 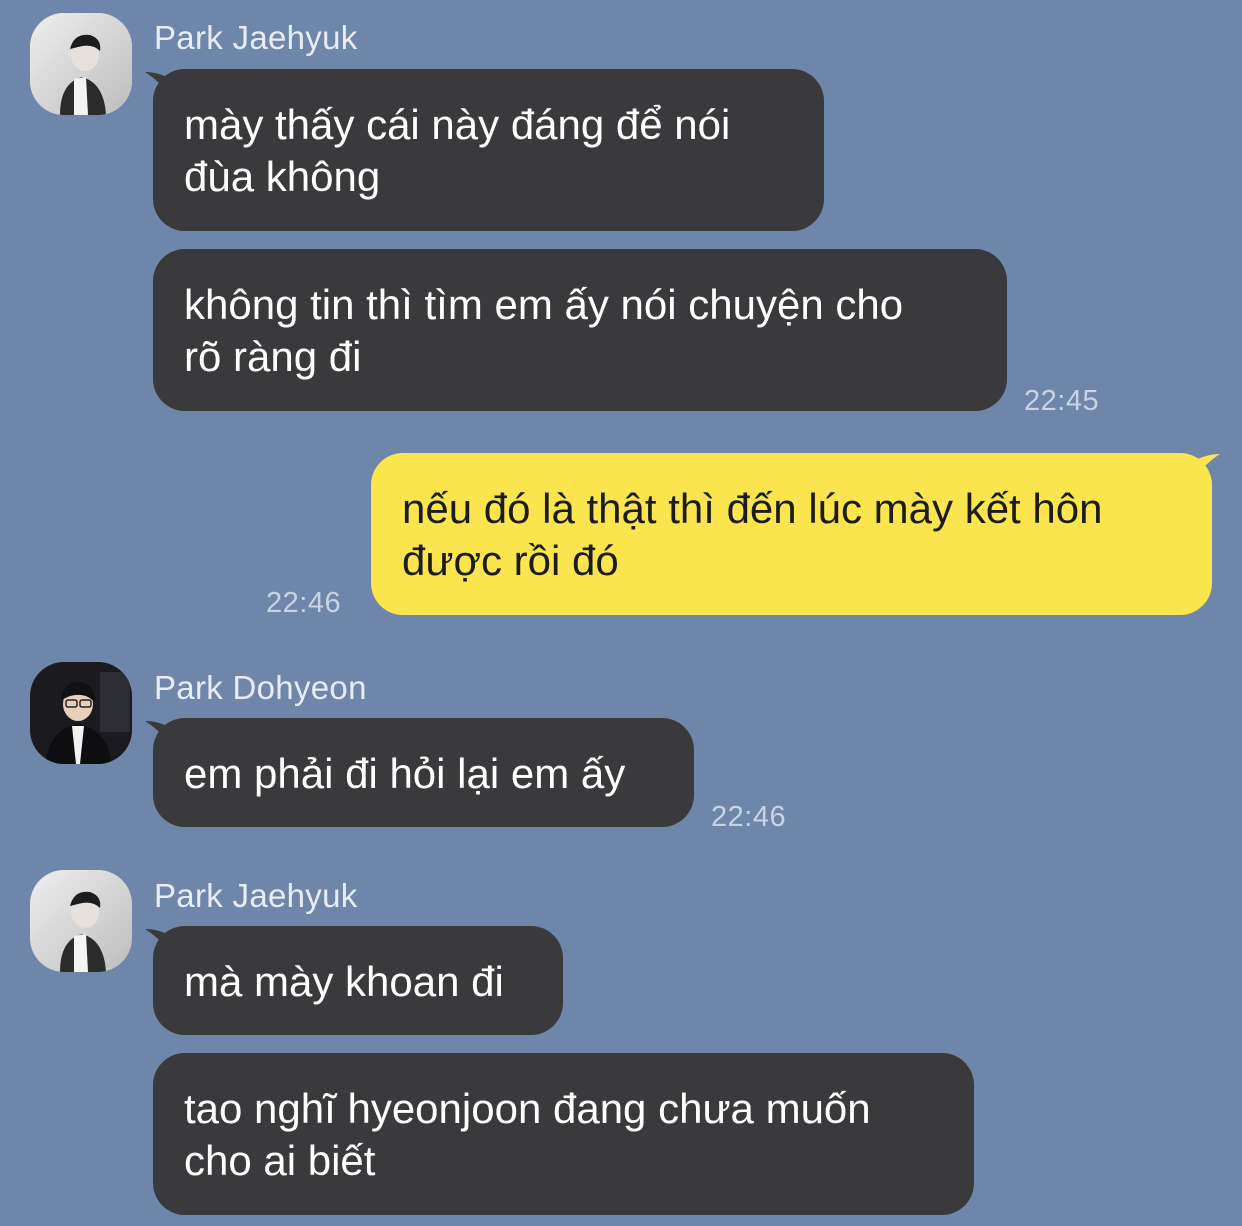 What do you see at coordinates (282, 176) in the screenshot?
I see `message-text: đùa không` at bounding box center [282, 176].